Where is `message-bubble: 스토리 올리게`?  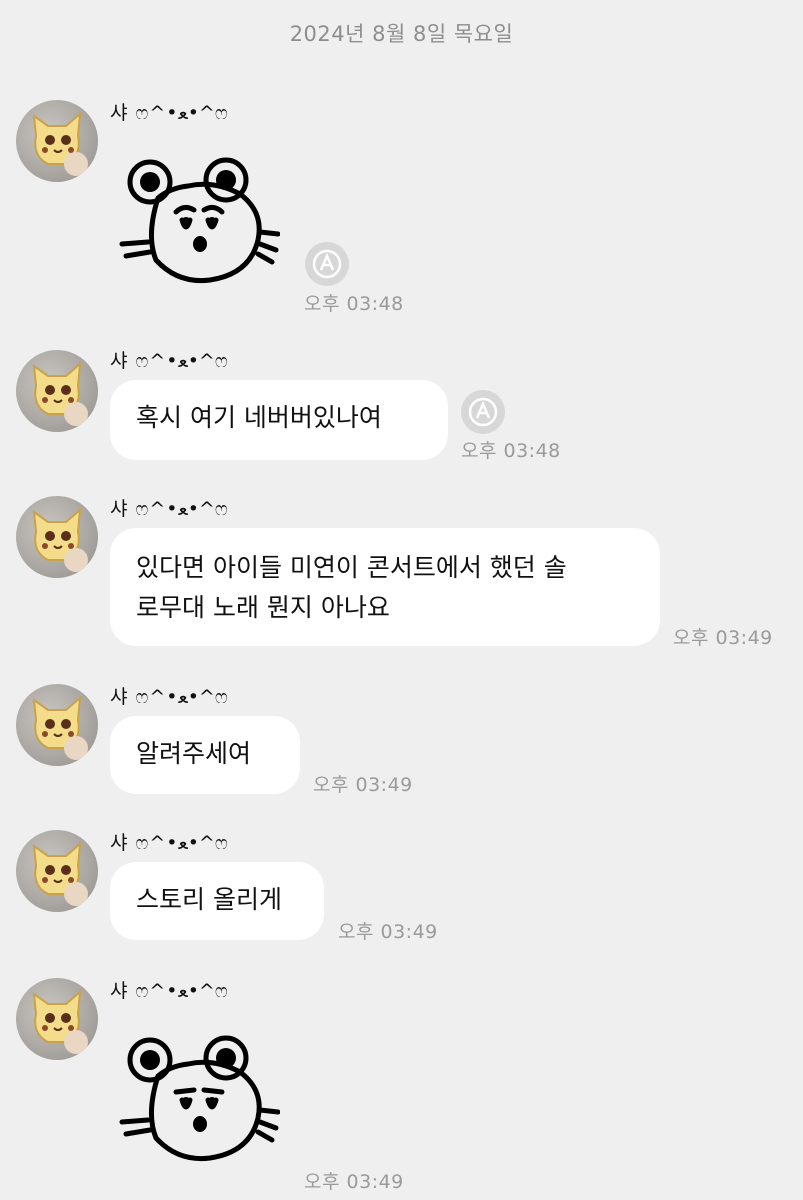 message-bubble: 스토리 올리게 is located at coordinates (217, 901).